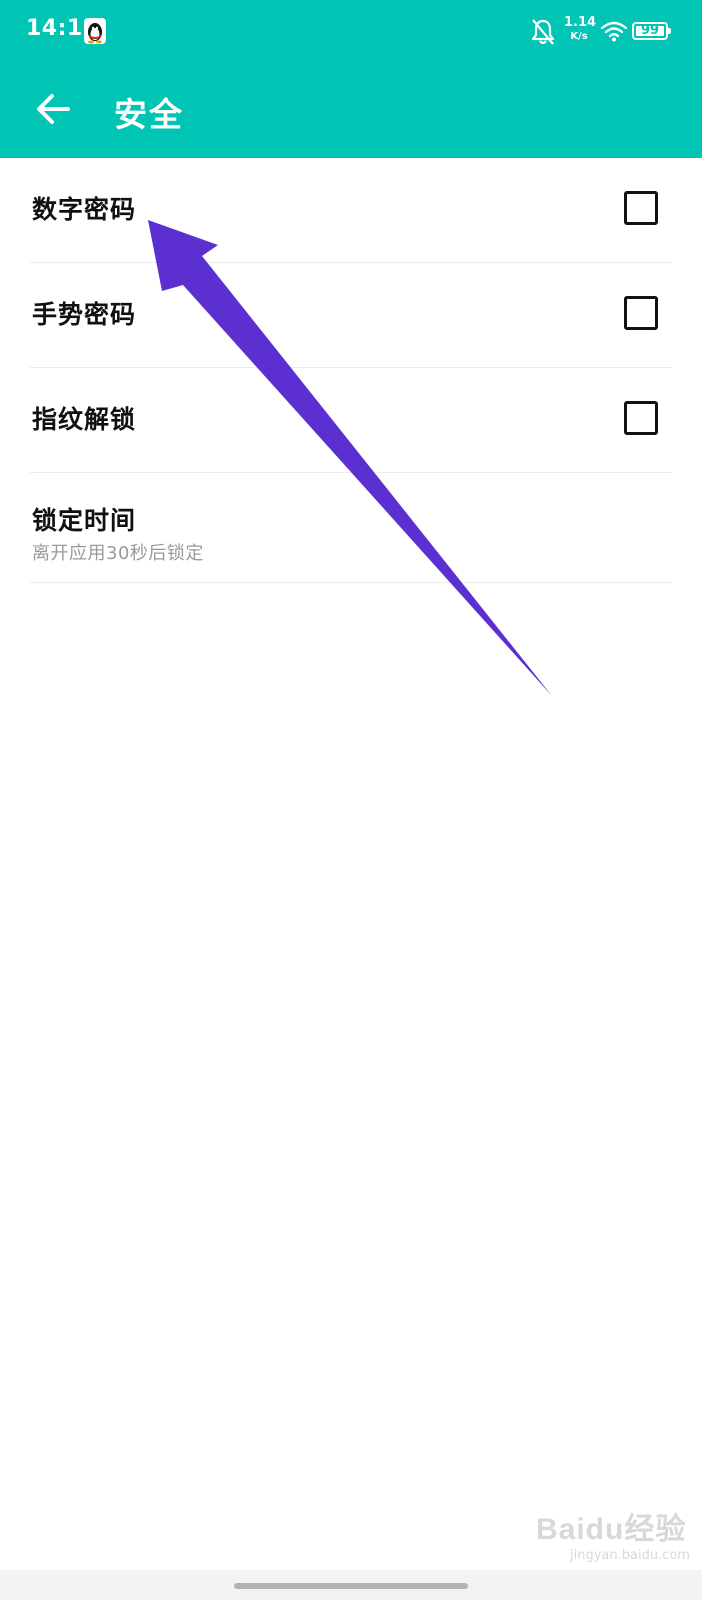 This screenshot has width=702, height=1600. What do you see at coordinates (84, 520) in the screenshot?
I see `setting-label: 锁定时间` at bounding box center [84, 520].